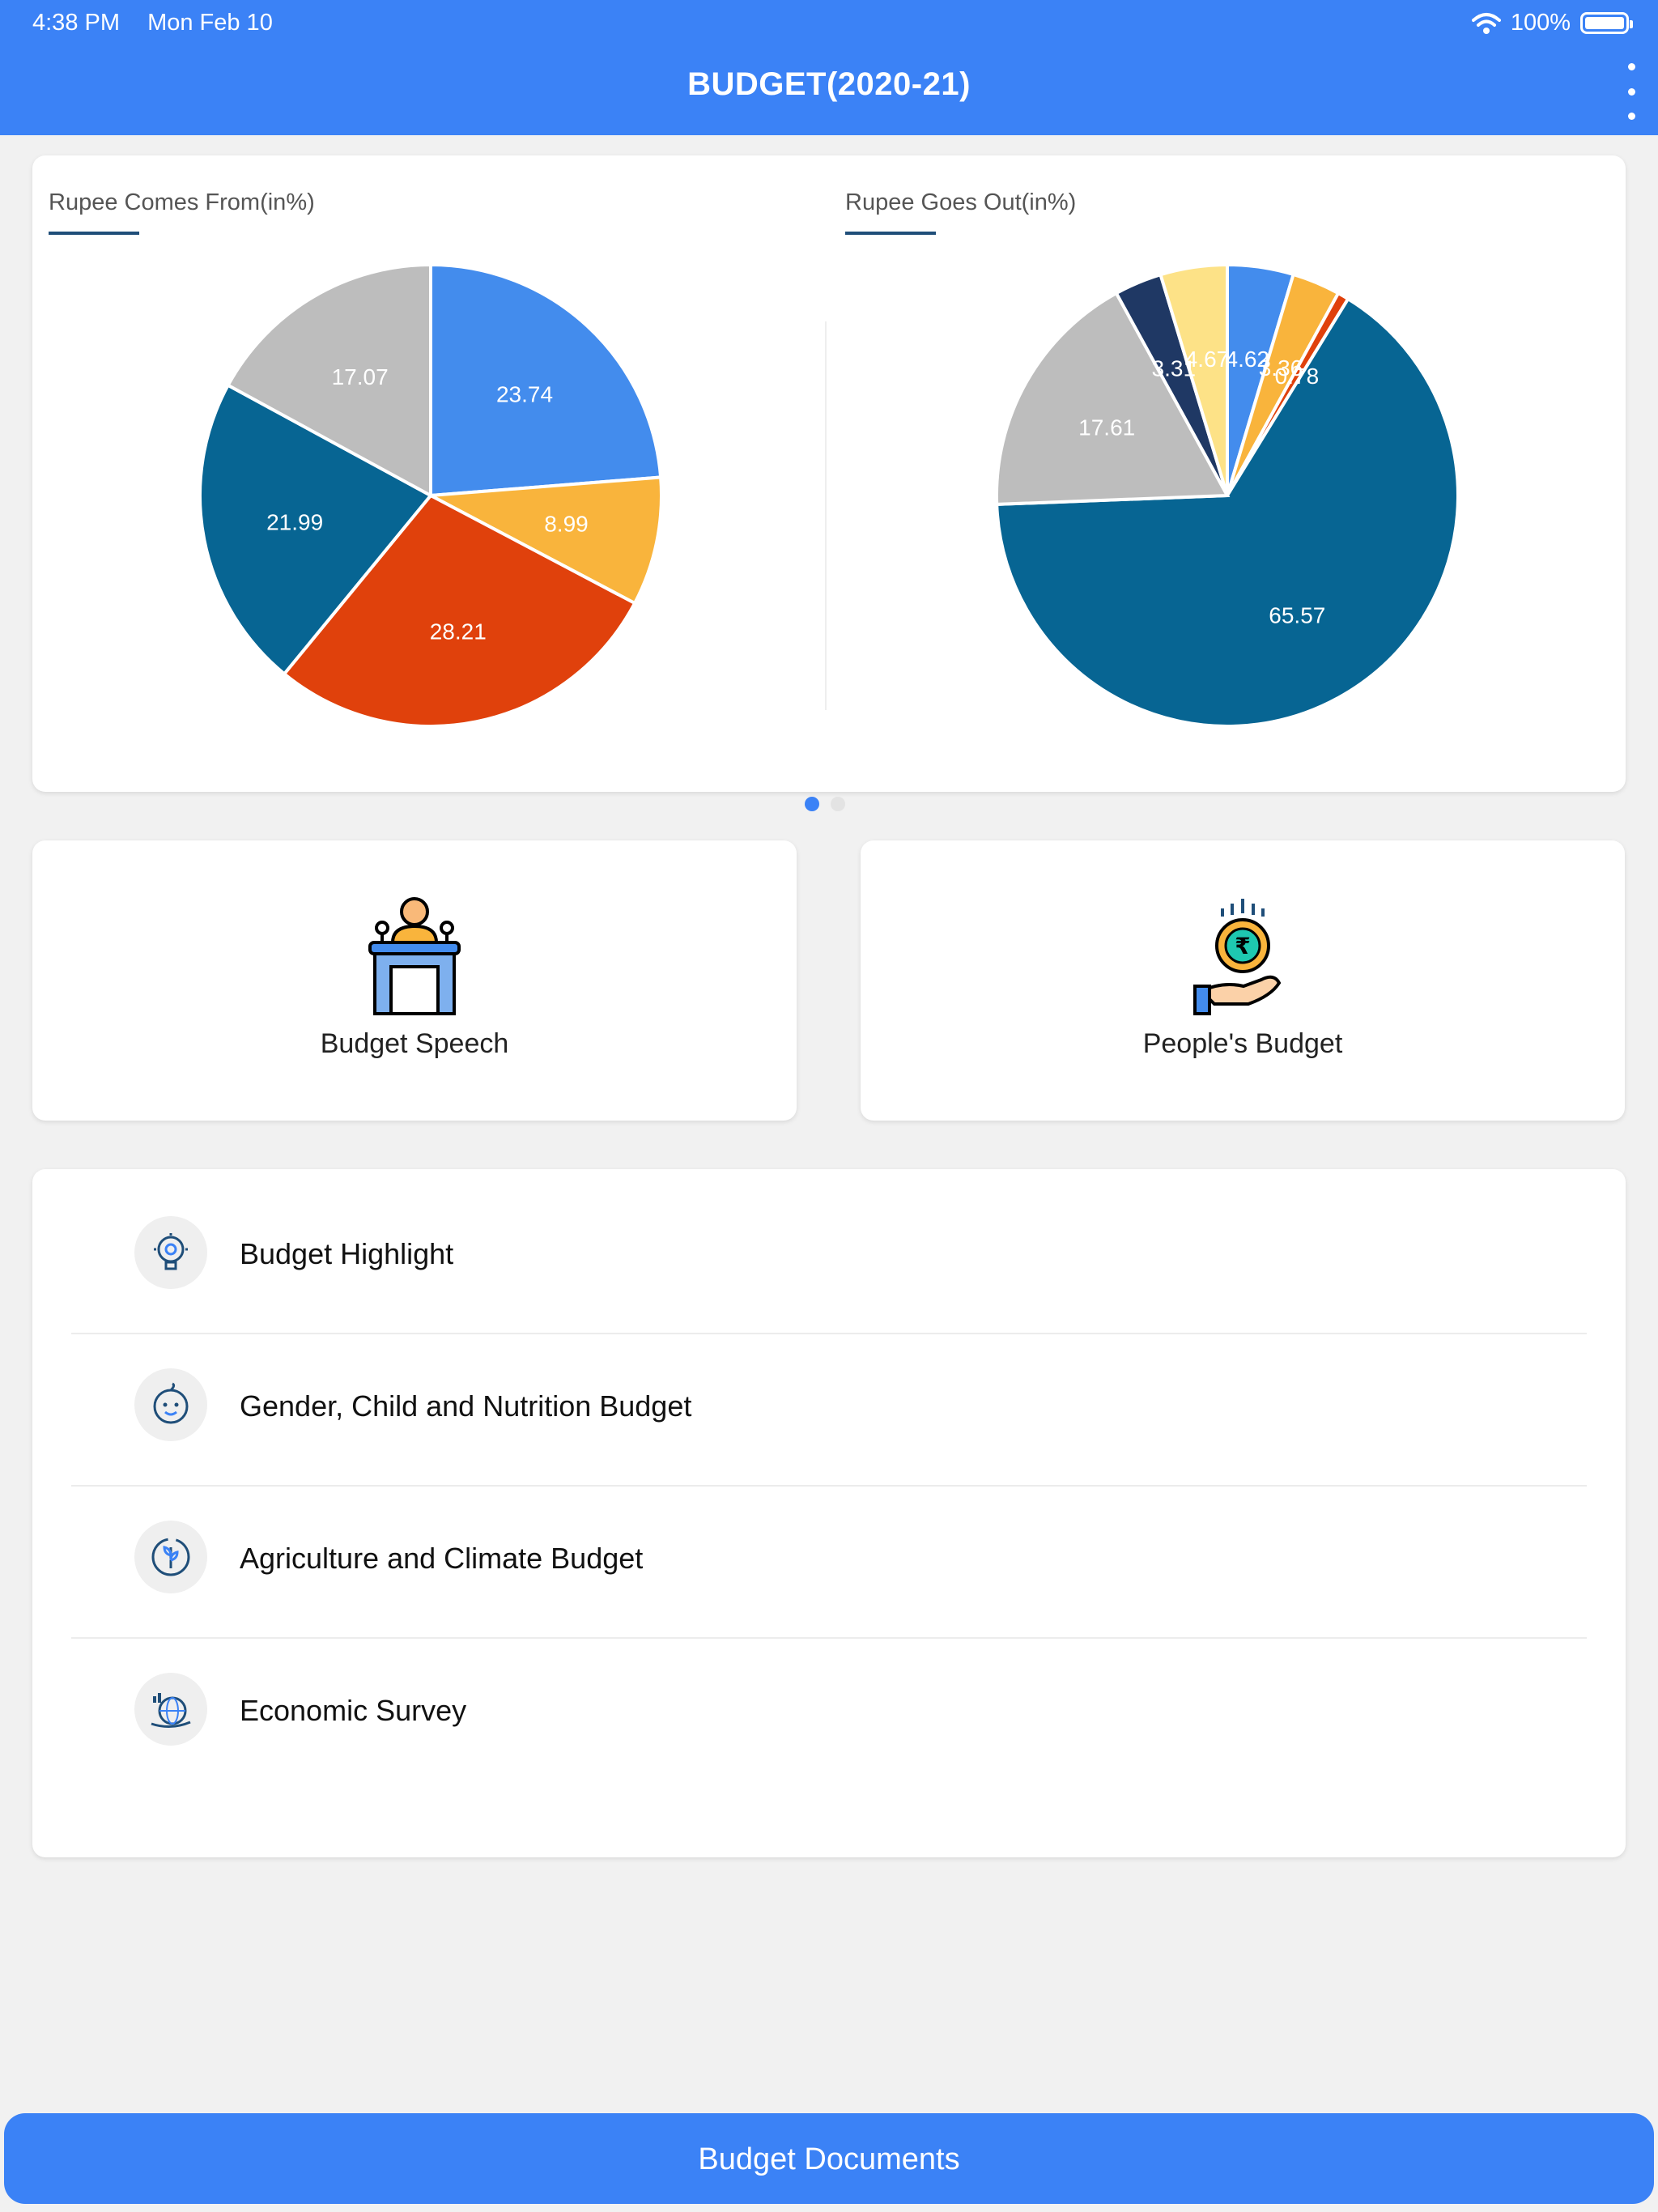  What do you see at coordinates (414, 1044) in the screenshot?
I see `tile-label-budget-speech: Budget Speech` at bounding box center [414, 1044].